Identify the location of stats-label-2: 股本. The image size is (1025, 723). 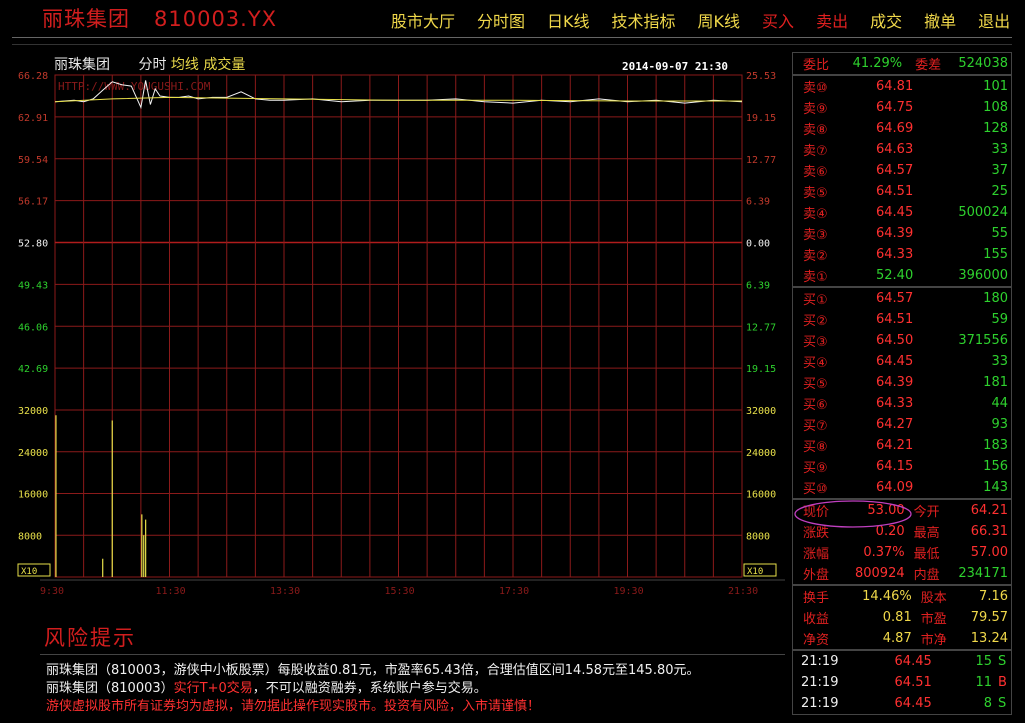
(933, 598).